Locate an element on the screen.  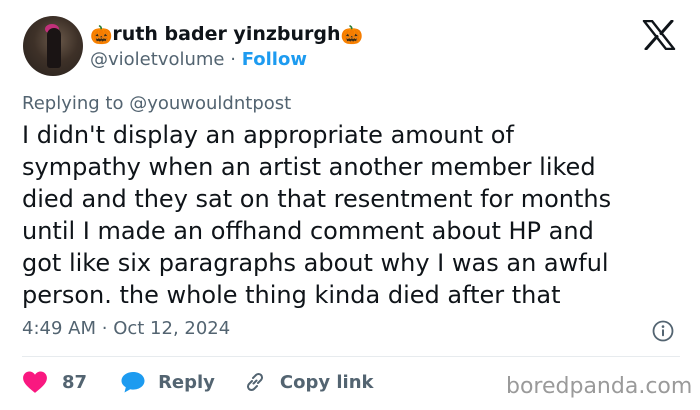
avatar-figure is located at coordinates (54, 48).